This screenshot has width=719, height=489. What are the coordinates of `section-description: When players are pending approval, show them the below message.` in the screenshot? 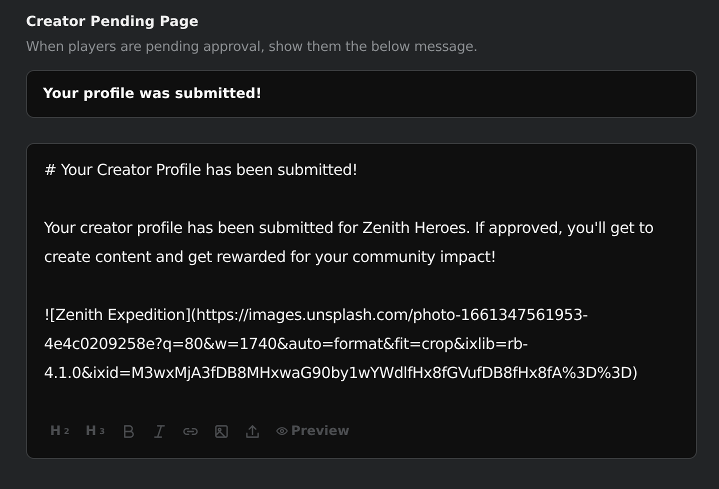 It's located at (252, 47).